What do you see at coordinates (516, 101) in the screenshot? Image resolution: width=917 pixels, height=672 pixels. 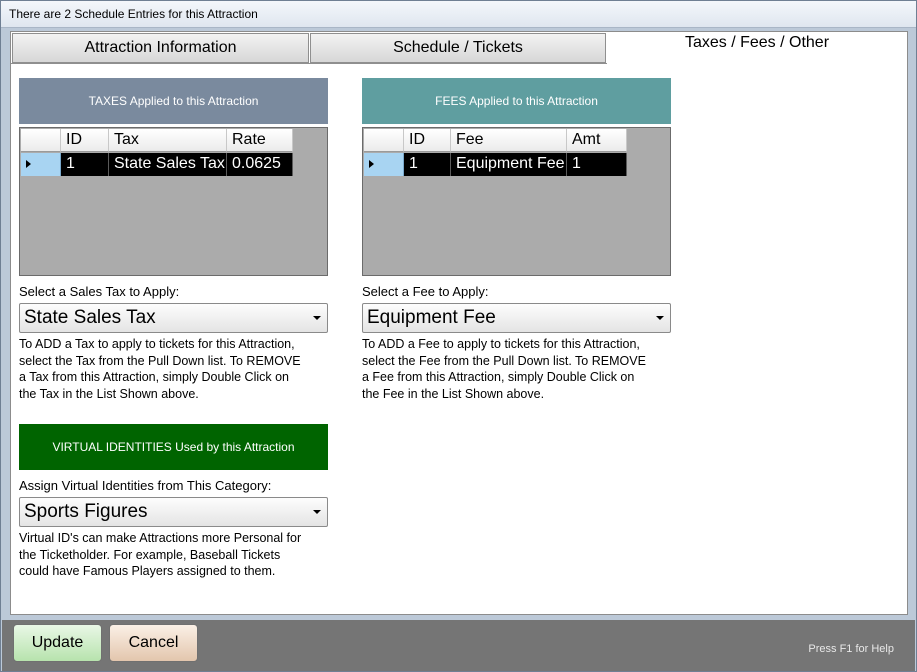 I see `fees-section-header: FEES Applied to this Attraction` at bounding box center [516, 101].